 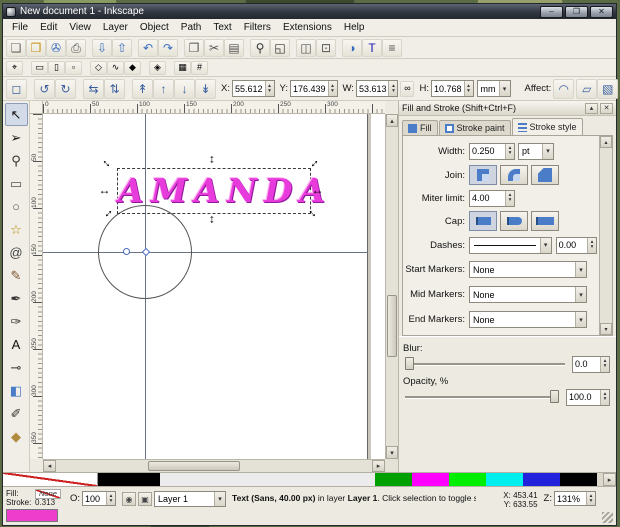 I want to click on scrollbar-thumb, so click(x=194, y=466).